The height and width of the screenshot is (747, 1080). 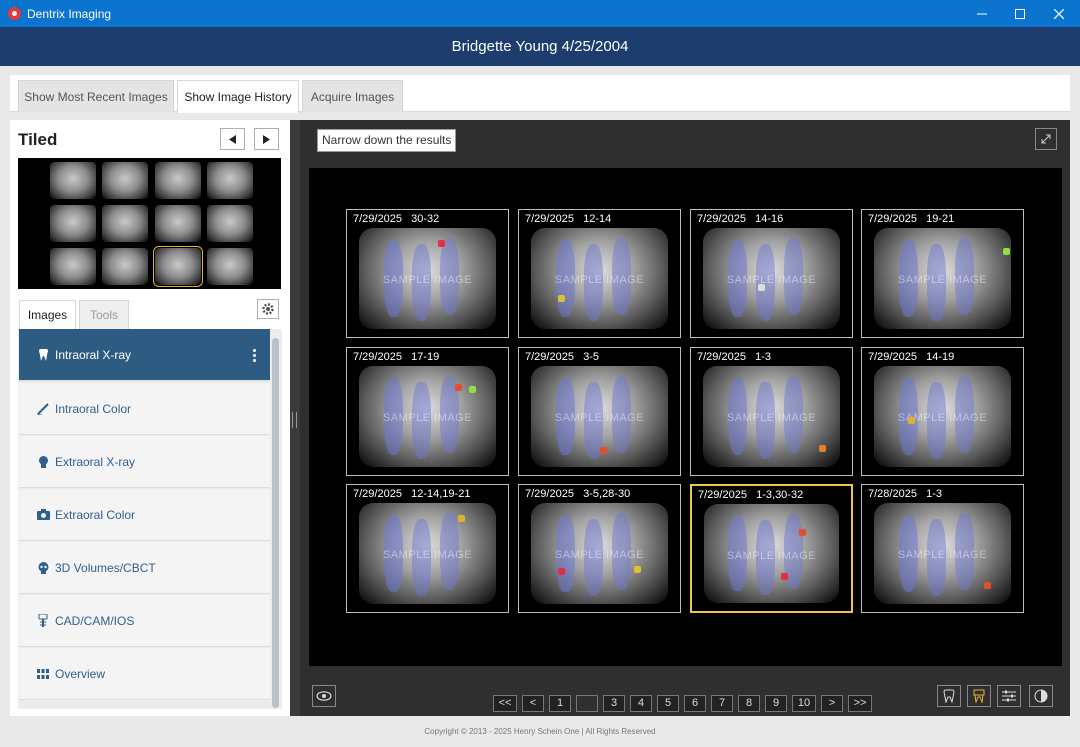 I want to click on image-card: 7/29/2025 3-5 SAMPLE IMAGE, so click(x=599, y=411).